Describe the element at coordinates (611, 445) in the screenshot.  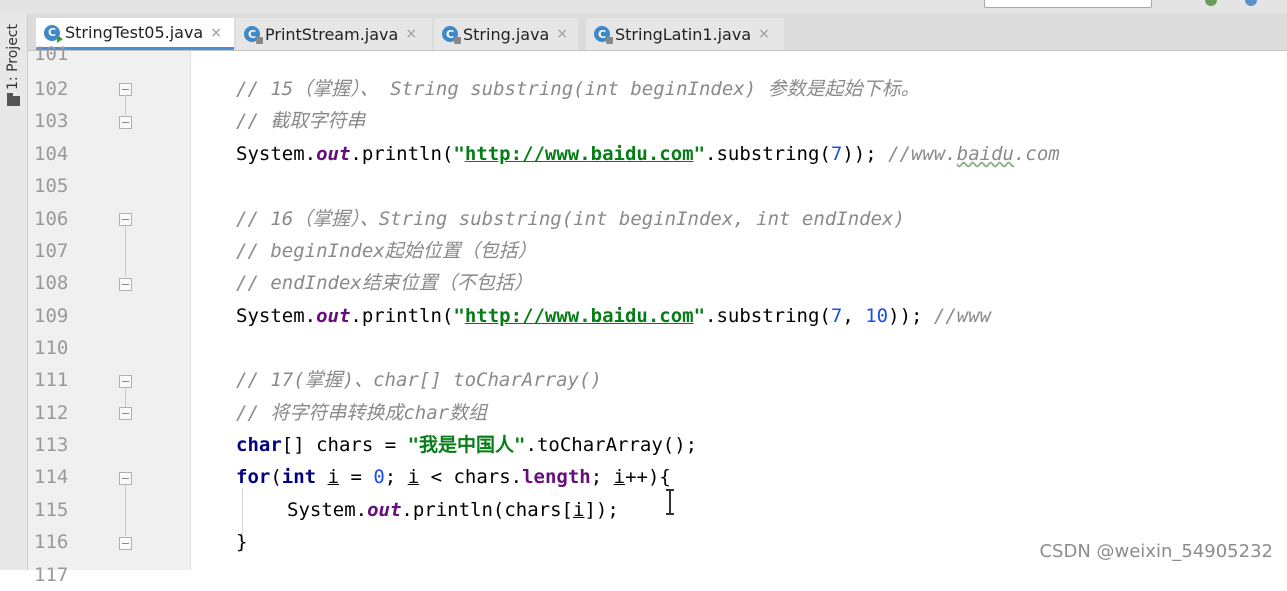
I see `code-token: .toCharArray();` at that location.